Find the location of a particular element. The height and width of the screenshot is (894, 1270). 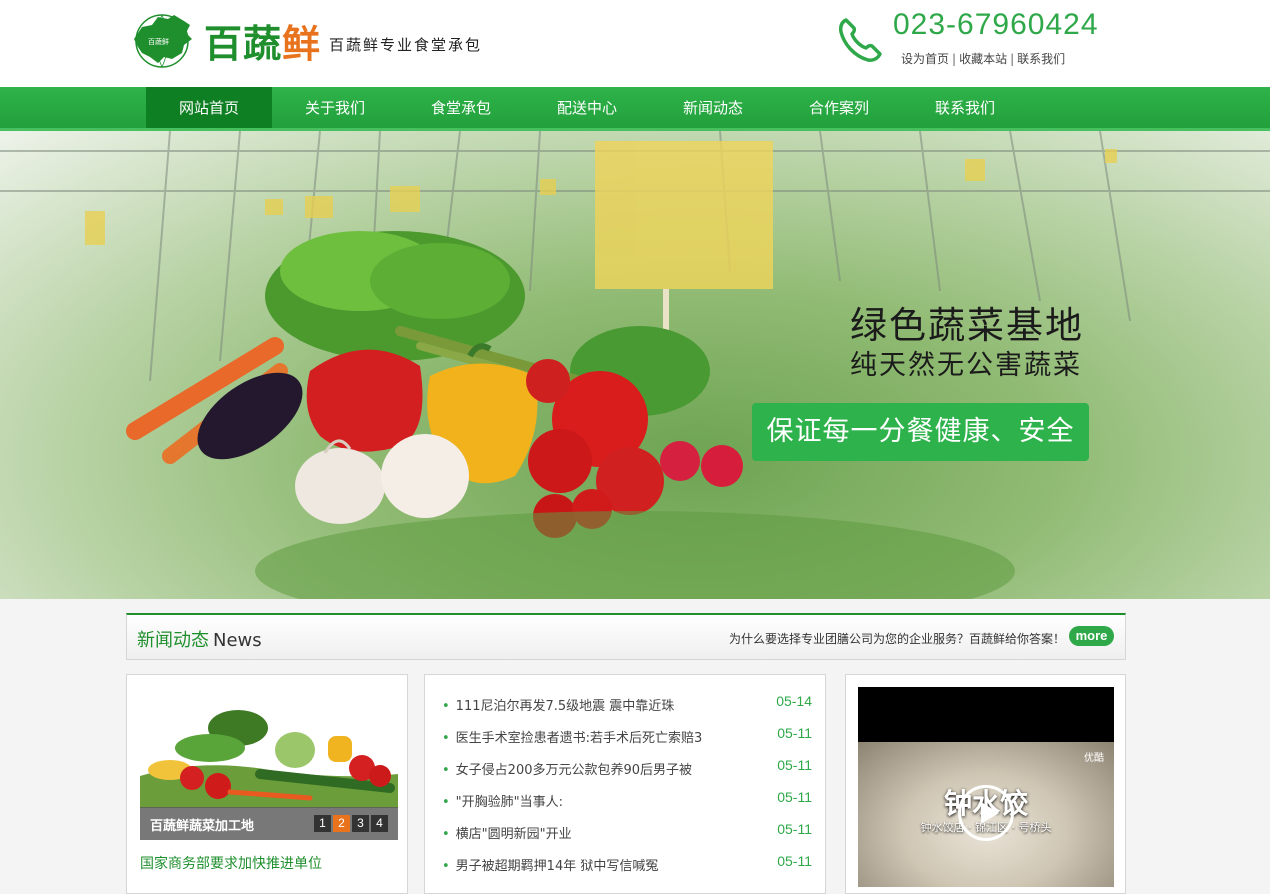

feature-panel: 百蔬鲜蔬菜加工地 1 2 3 4 国家商务部要求加快推进单位 is located at coordinates (267, 784).